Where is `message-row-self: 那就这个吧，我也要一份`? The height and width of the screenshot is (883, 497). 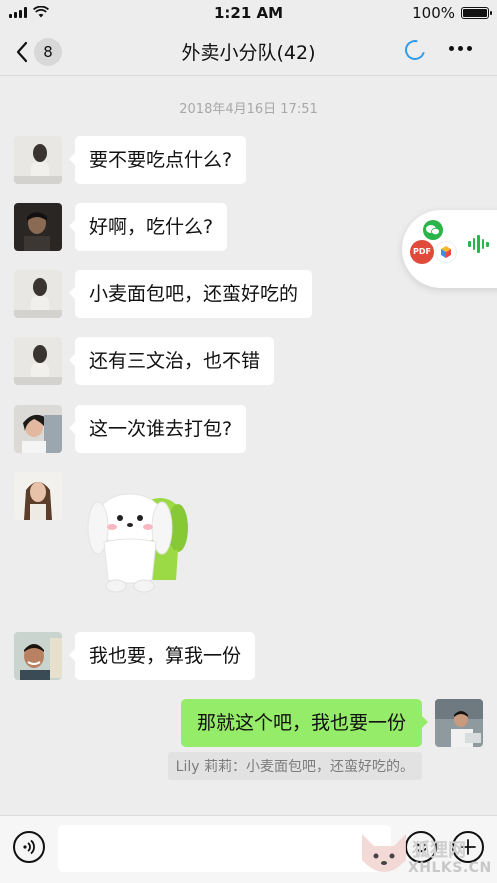 message-row-self: 那就这个吧，我也要一份 is located at coordinates (331, 723).